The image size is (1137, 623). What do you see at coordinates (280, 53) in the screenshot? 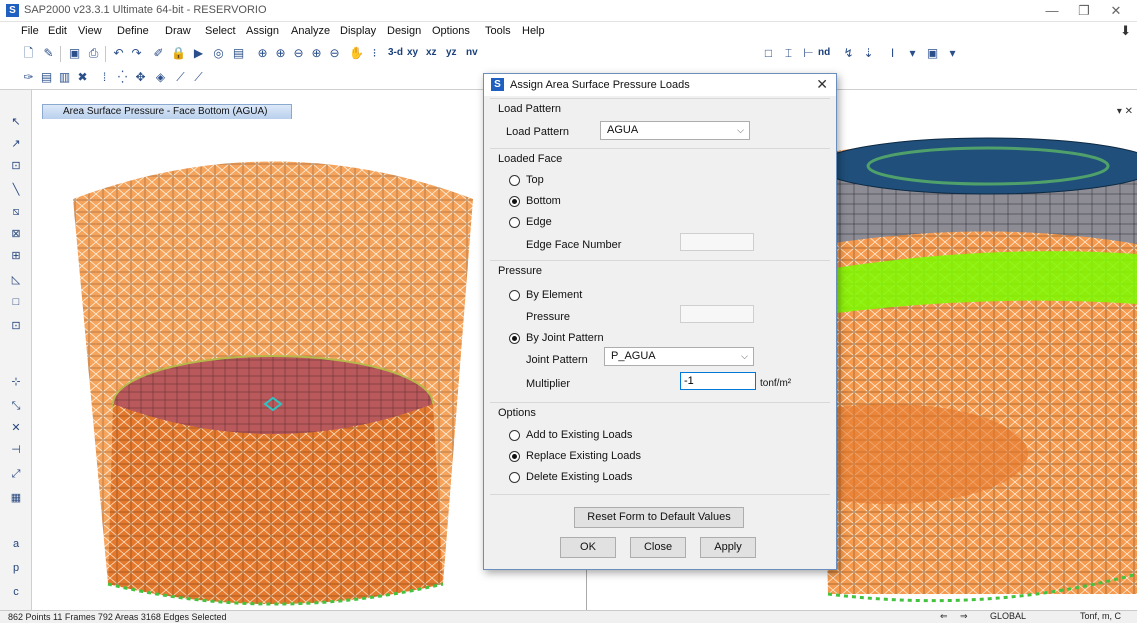
I see `zoom-in-icon: ⊕` at bounding box center [280, 53].